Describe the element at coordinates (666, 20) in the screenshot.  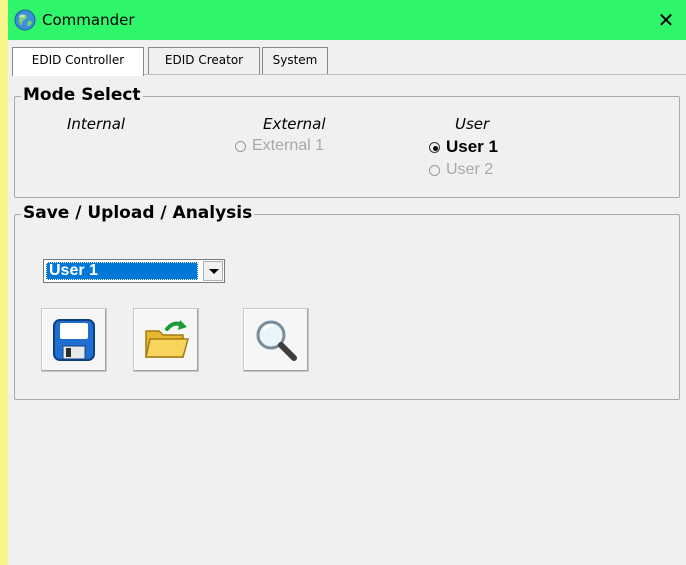
I see `close-button: ✕` at that location.